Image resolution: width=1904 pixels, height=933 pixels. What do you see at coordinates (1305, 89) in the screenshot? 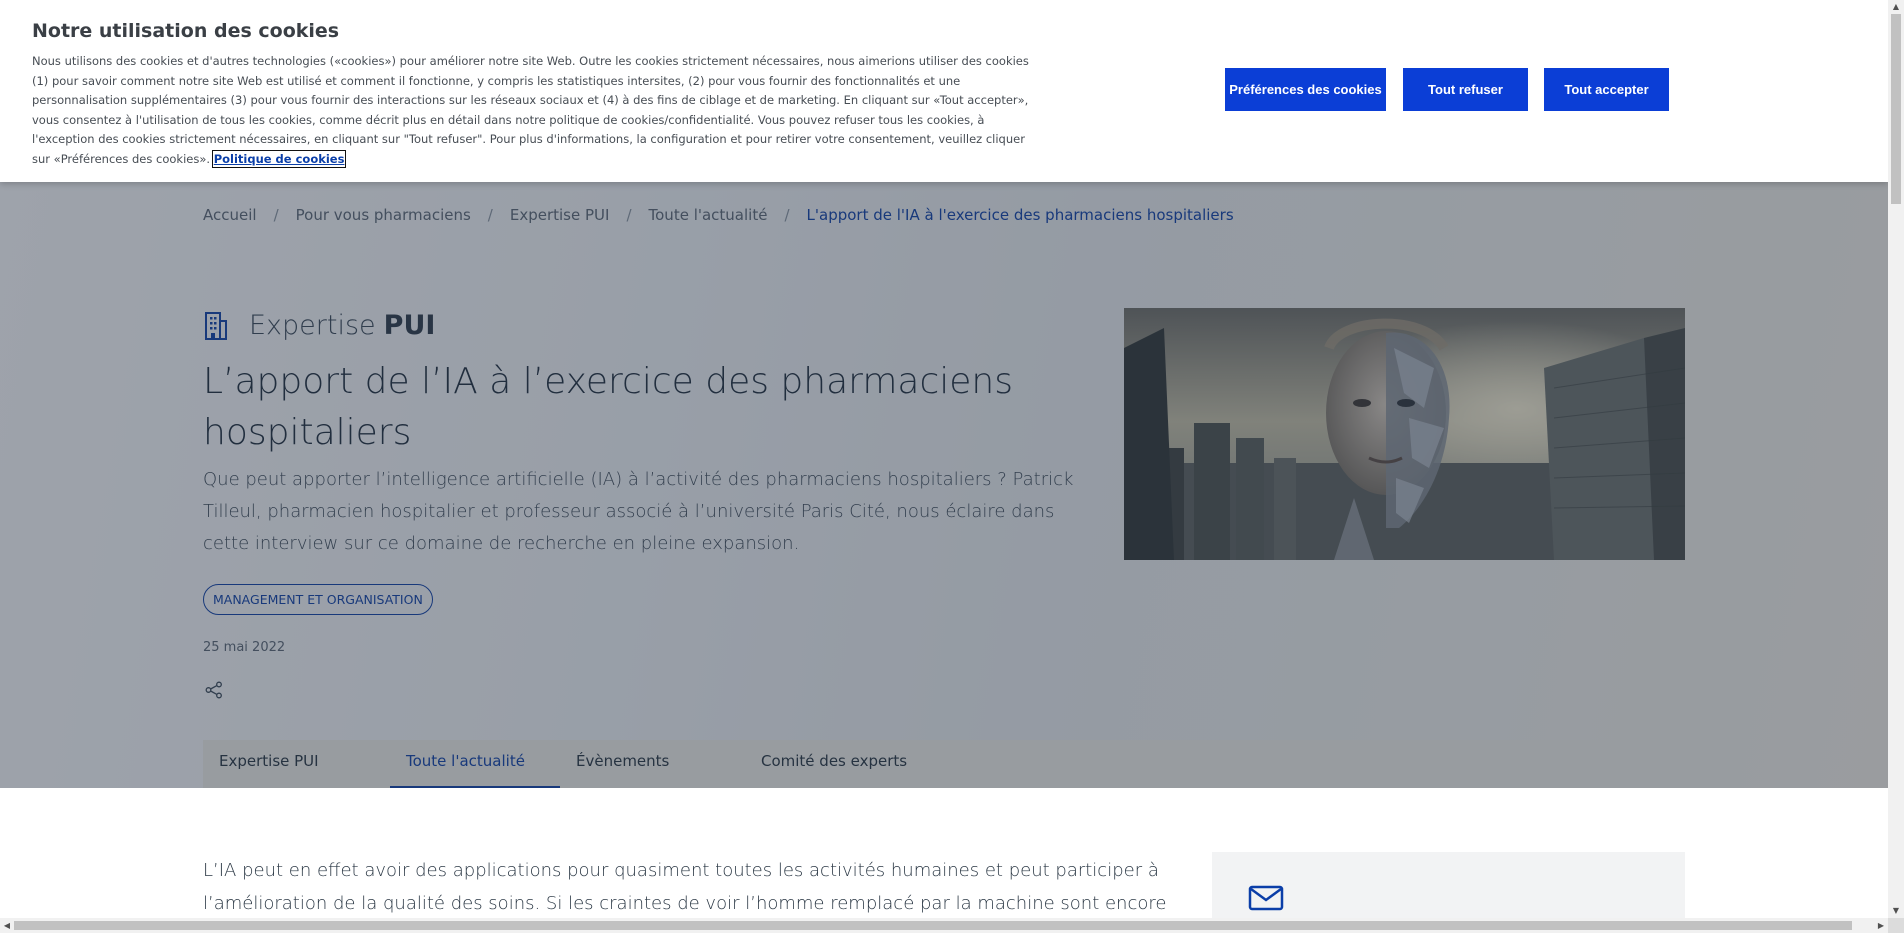
I see `cookie-preferences-button: Préférences des cookies` at bounding box center [1305, 89].